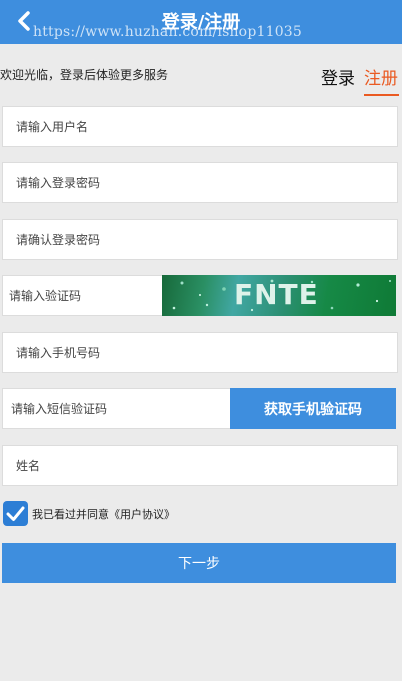 Image resolution: width=402 pixels, height=681 pixels. I want to click on sms-code-field-container, so click(116, 408).